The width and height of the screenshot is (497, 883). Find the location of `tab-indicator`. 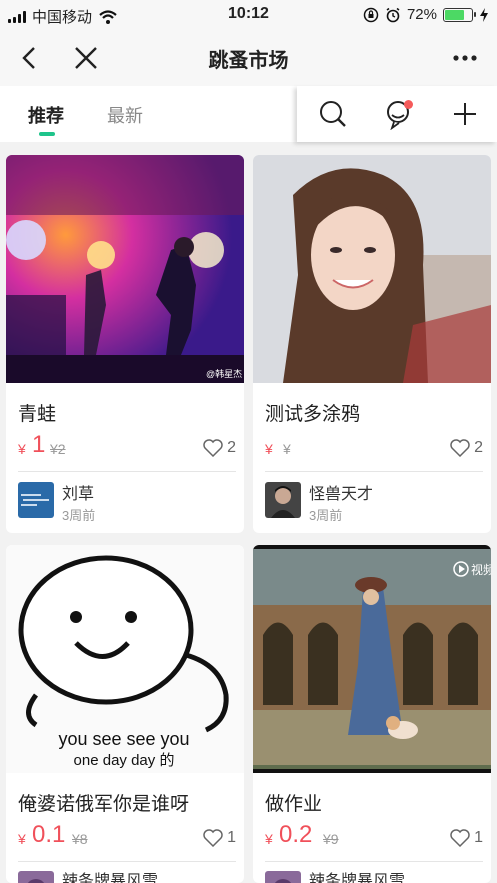

tab-indicator is located at coordinates (47, 134).